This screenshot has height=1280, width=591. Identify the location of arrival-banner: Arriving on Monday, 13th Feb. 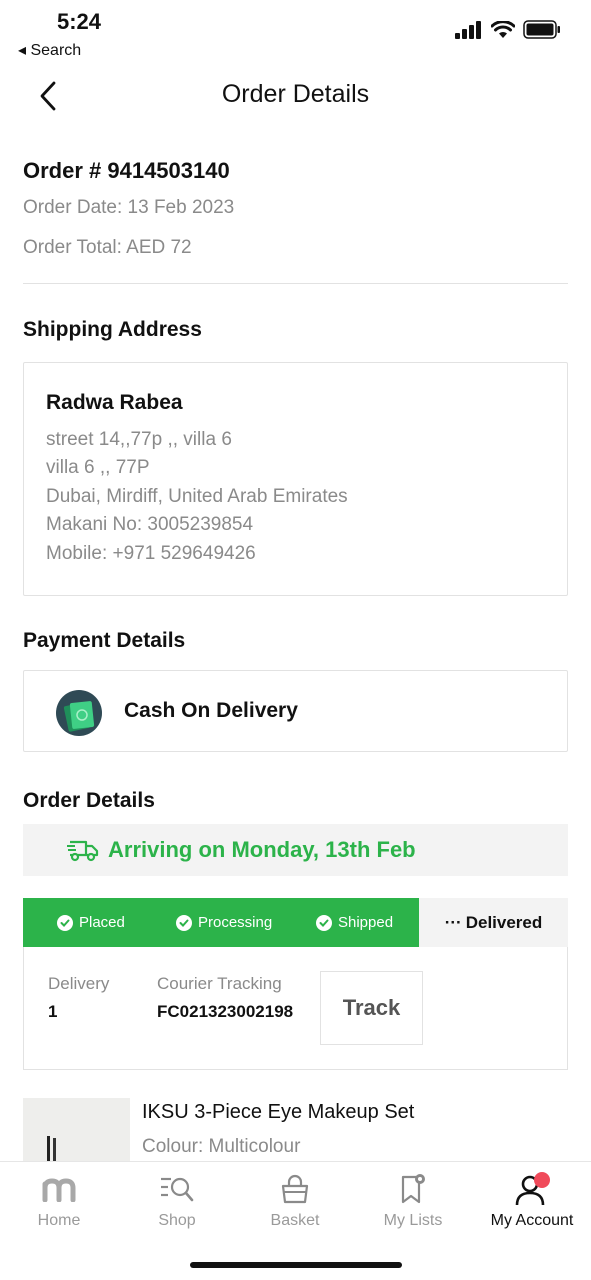
(295, 850).